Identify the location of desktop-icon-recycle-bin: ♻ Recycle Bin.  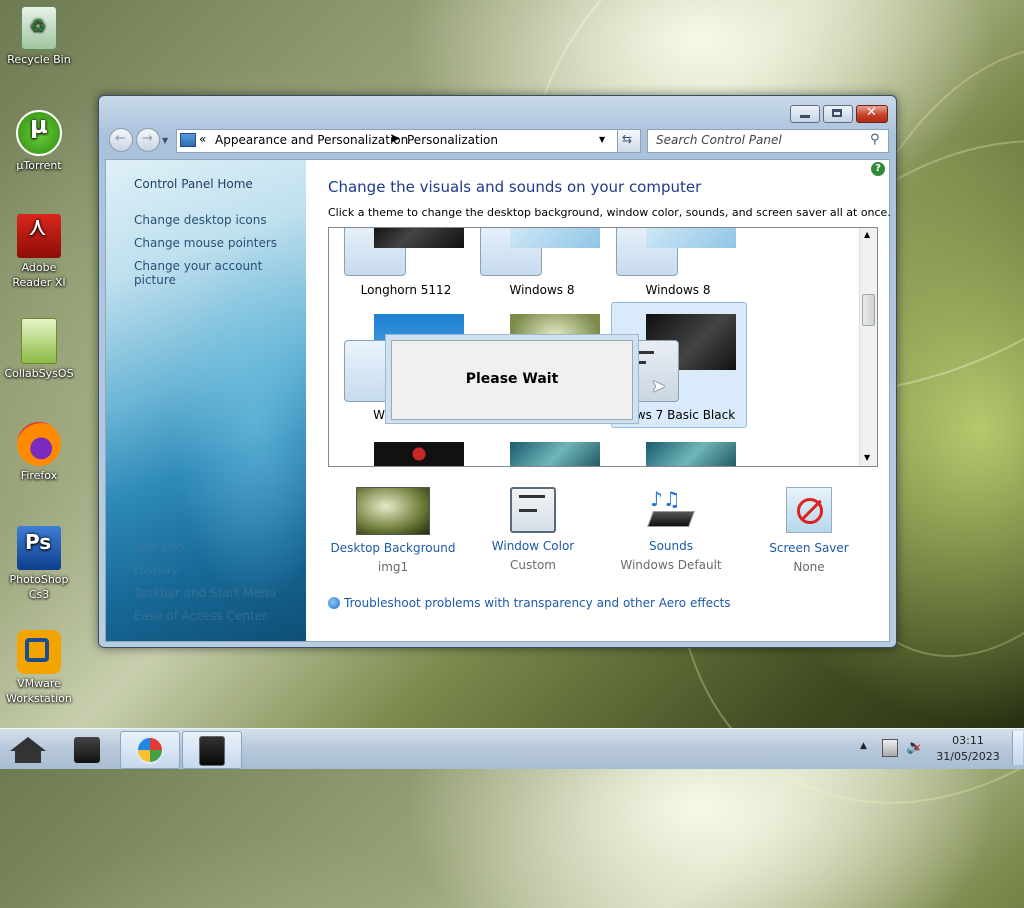
(39, 36).